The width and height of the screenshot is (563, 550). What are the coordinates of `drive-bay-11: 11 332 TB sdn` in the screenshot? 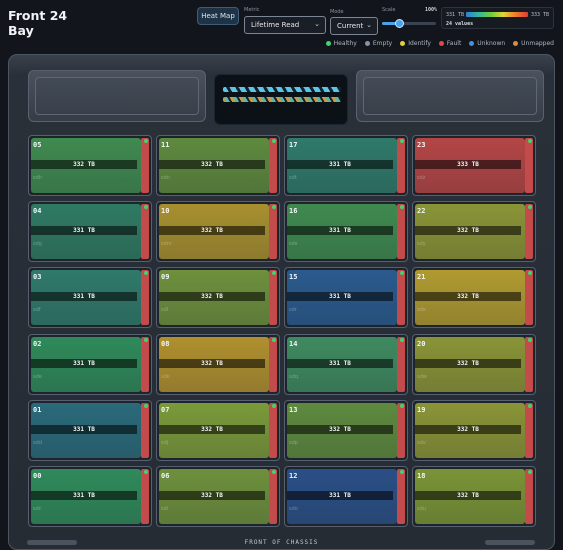 It's located at (218, 165).